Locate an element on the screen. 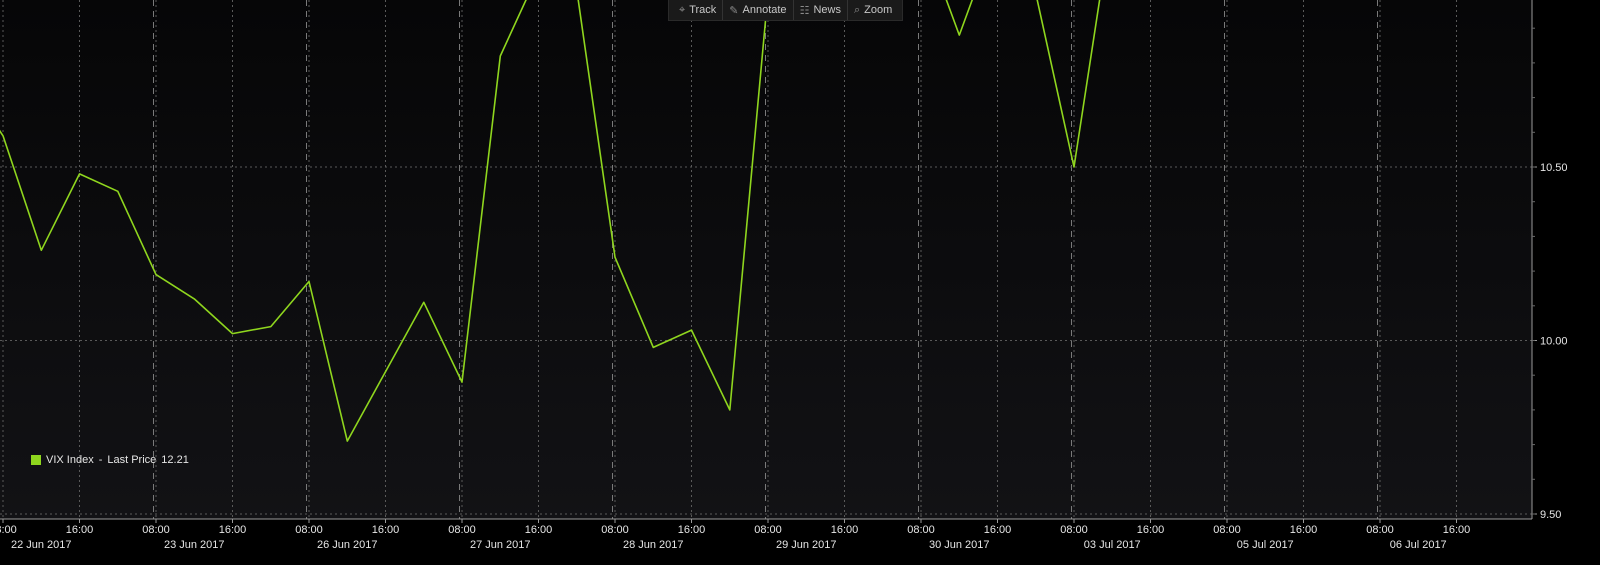 The image size is (1600, 565). crosshair-icon: ⌖ is located at coordinates (682, 9).